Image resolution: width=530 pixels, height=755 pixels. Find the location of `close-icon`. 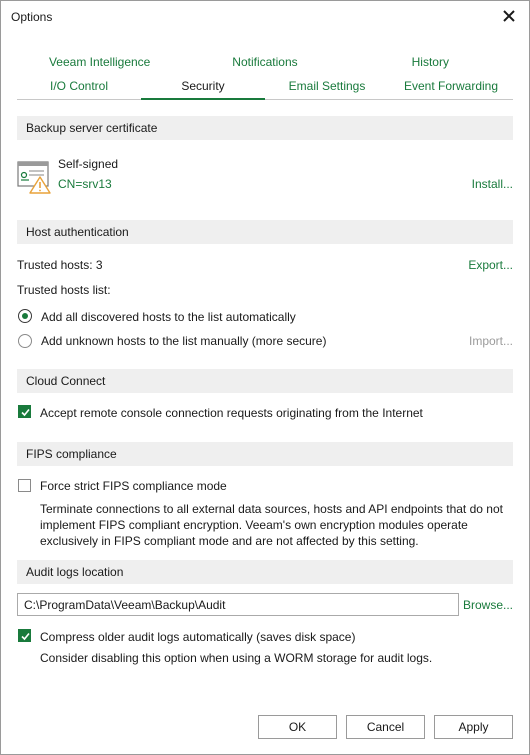

close-icon is located at coordinates (509, 16).